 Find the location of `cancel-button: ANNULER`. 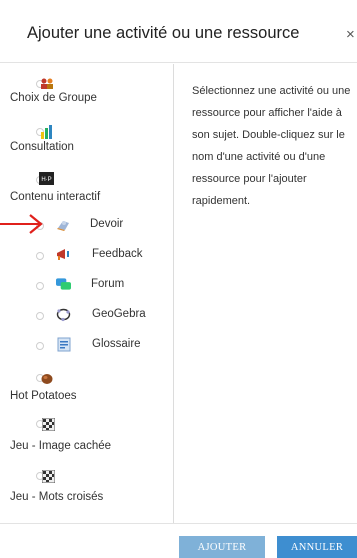

cancel-button: ANNULER is located at coordinates (317, 547).